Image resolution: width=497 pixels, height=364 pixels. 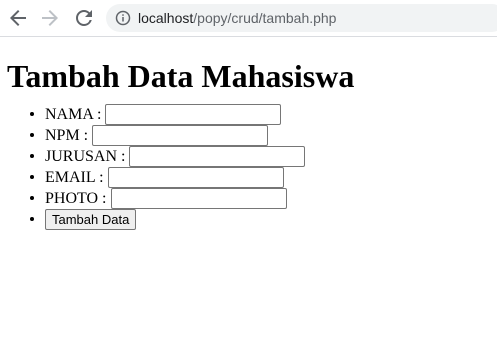 I want to click on address-bar: localhost/popy/crud/tambah.php, so click(x=301, y=18).